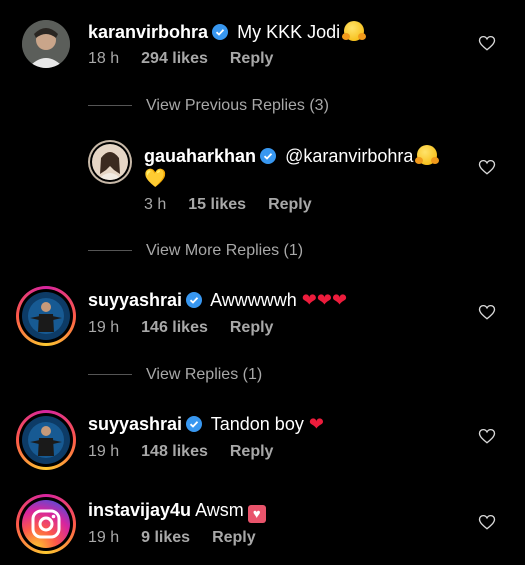 The width and height of the screenshot is (525, 565). What do you see at coordinates (208, 106) in the screenshot?
I see `view-previous-replies-button: View Previous Replies (3)` at bounding box center [208, 106].